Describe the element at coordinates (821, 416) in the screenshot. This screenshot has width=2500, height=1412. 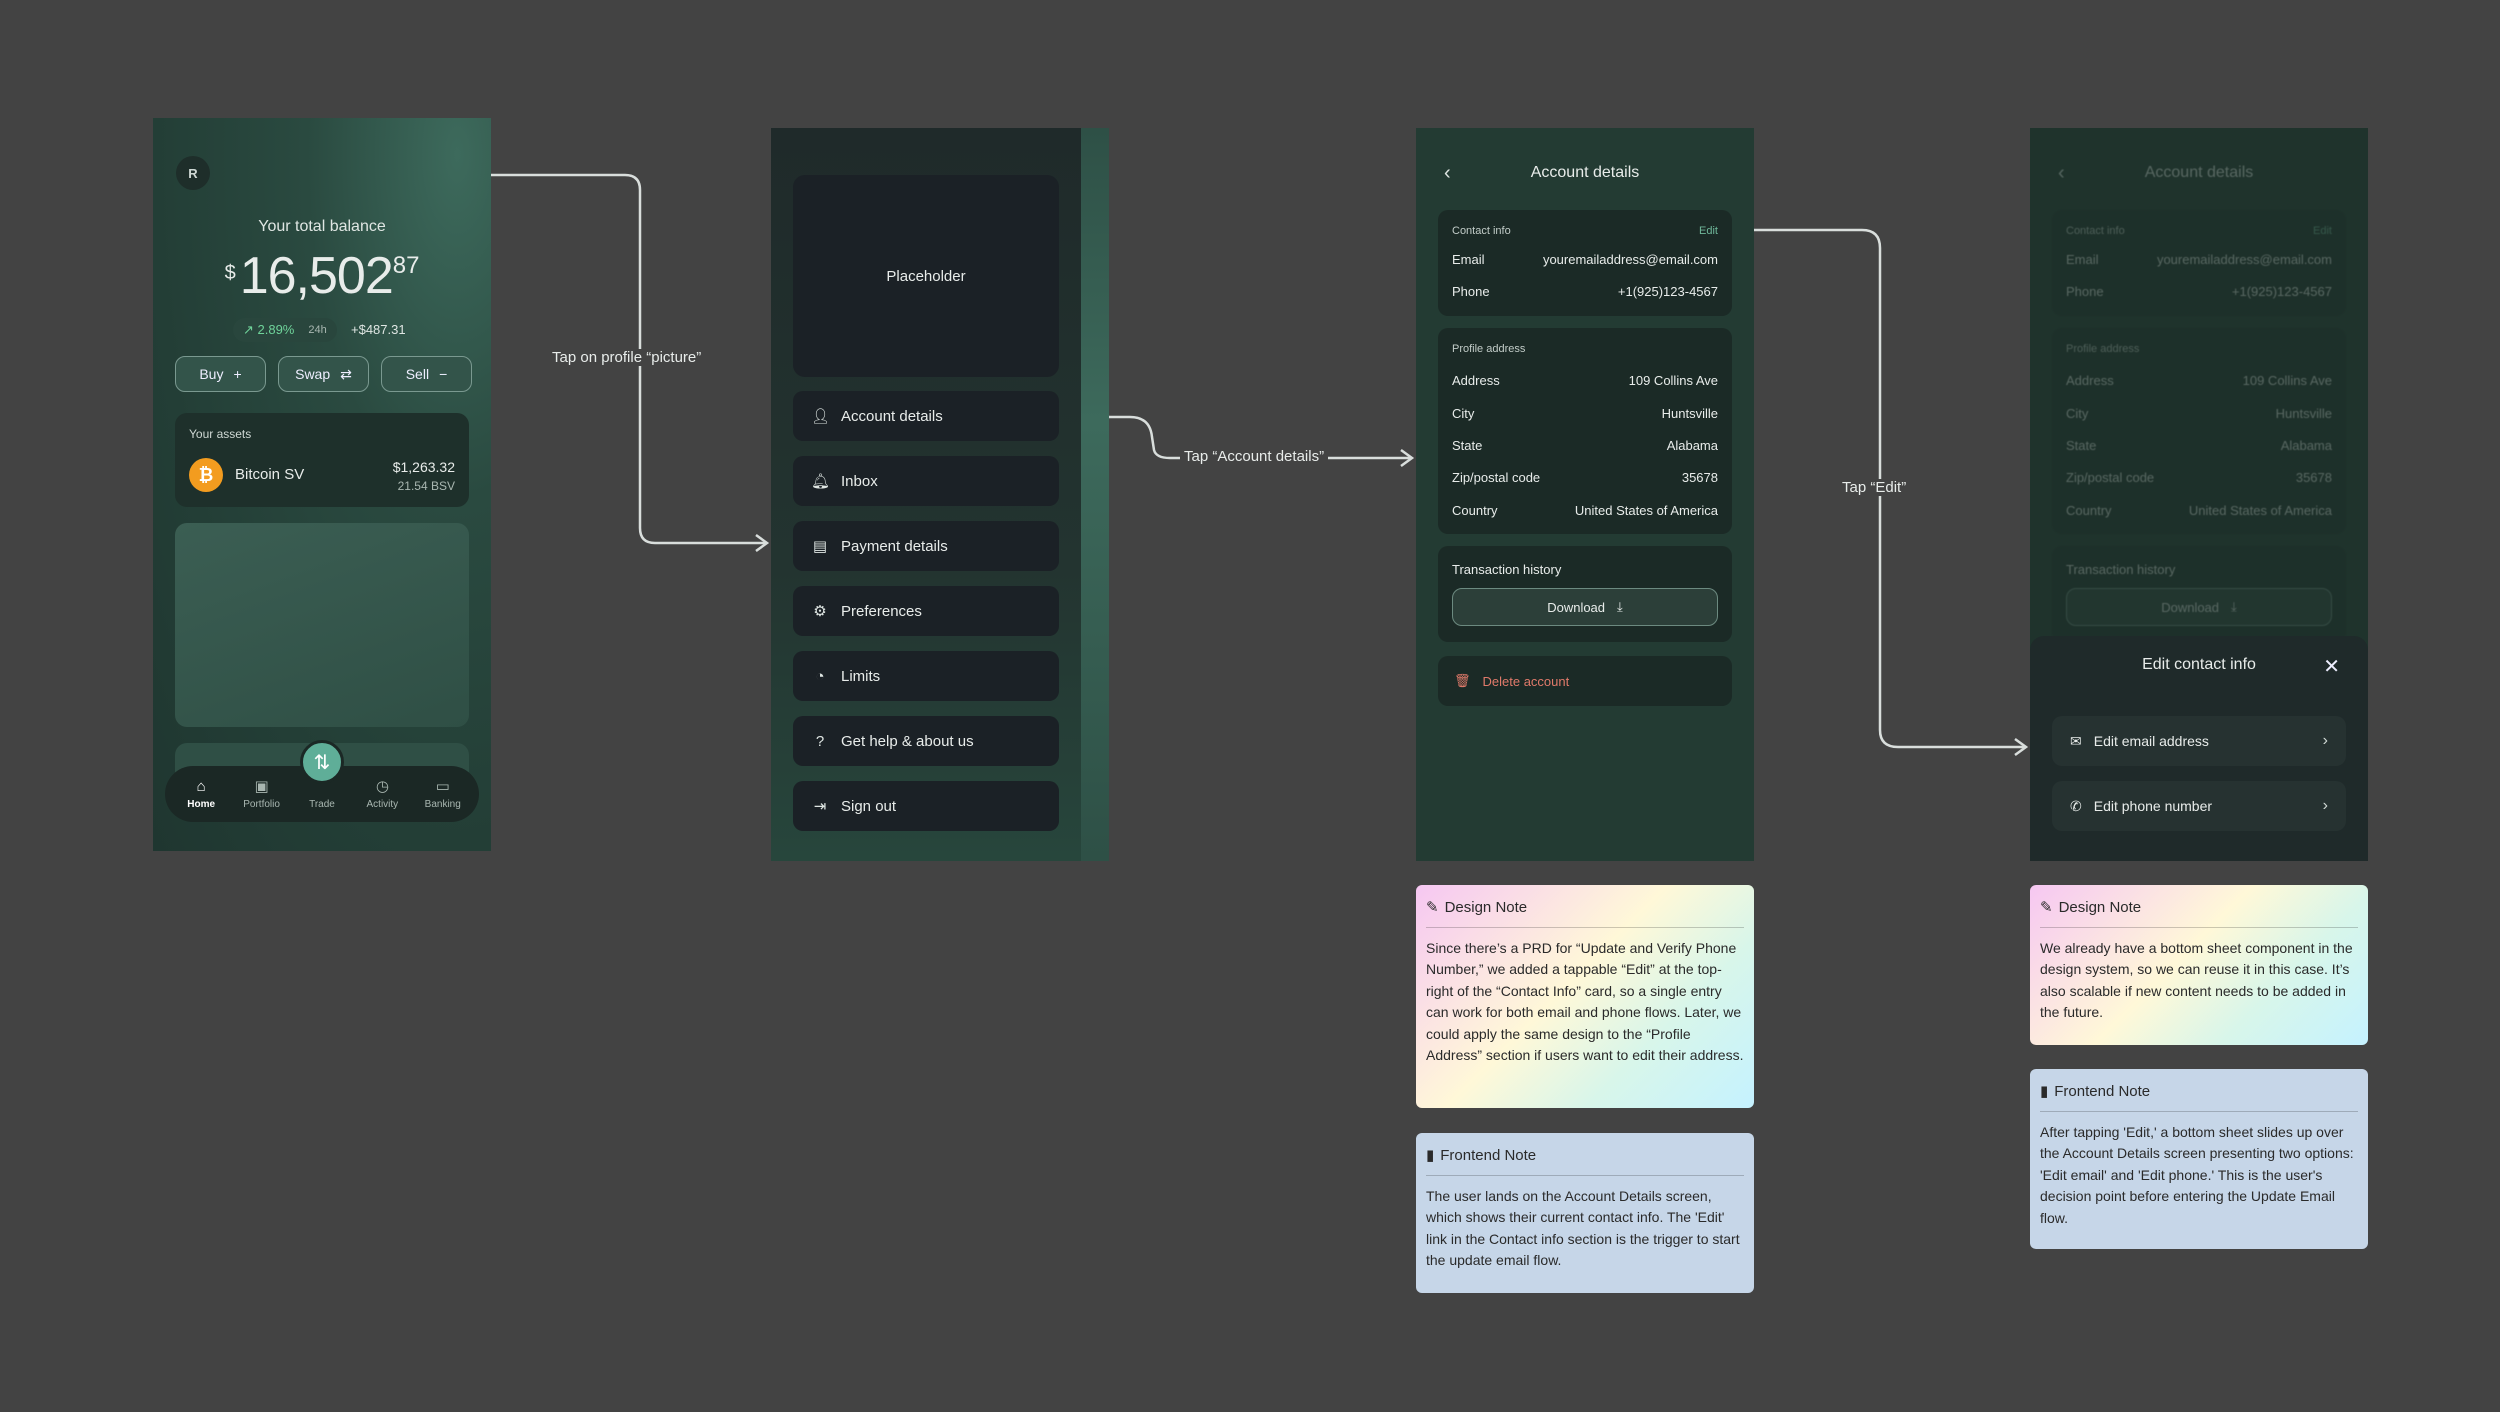
I see `user-icon: 👤︎` at that location.